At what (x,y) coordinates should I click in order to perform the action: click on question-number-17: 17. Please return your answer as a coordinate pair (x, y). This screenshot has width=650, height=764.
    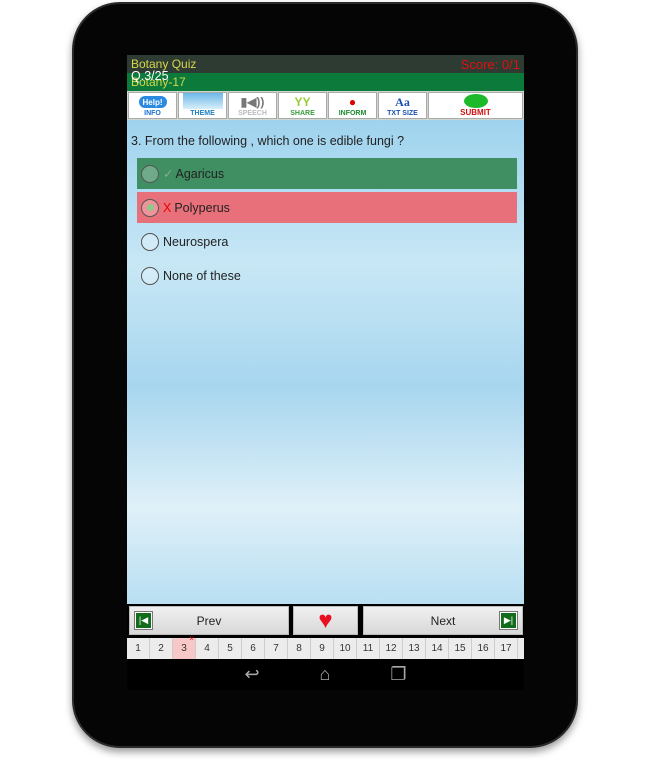
    Looking at the image, I should click on (506, 648).